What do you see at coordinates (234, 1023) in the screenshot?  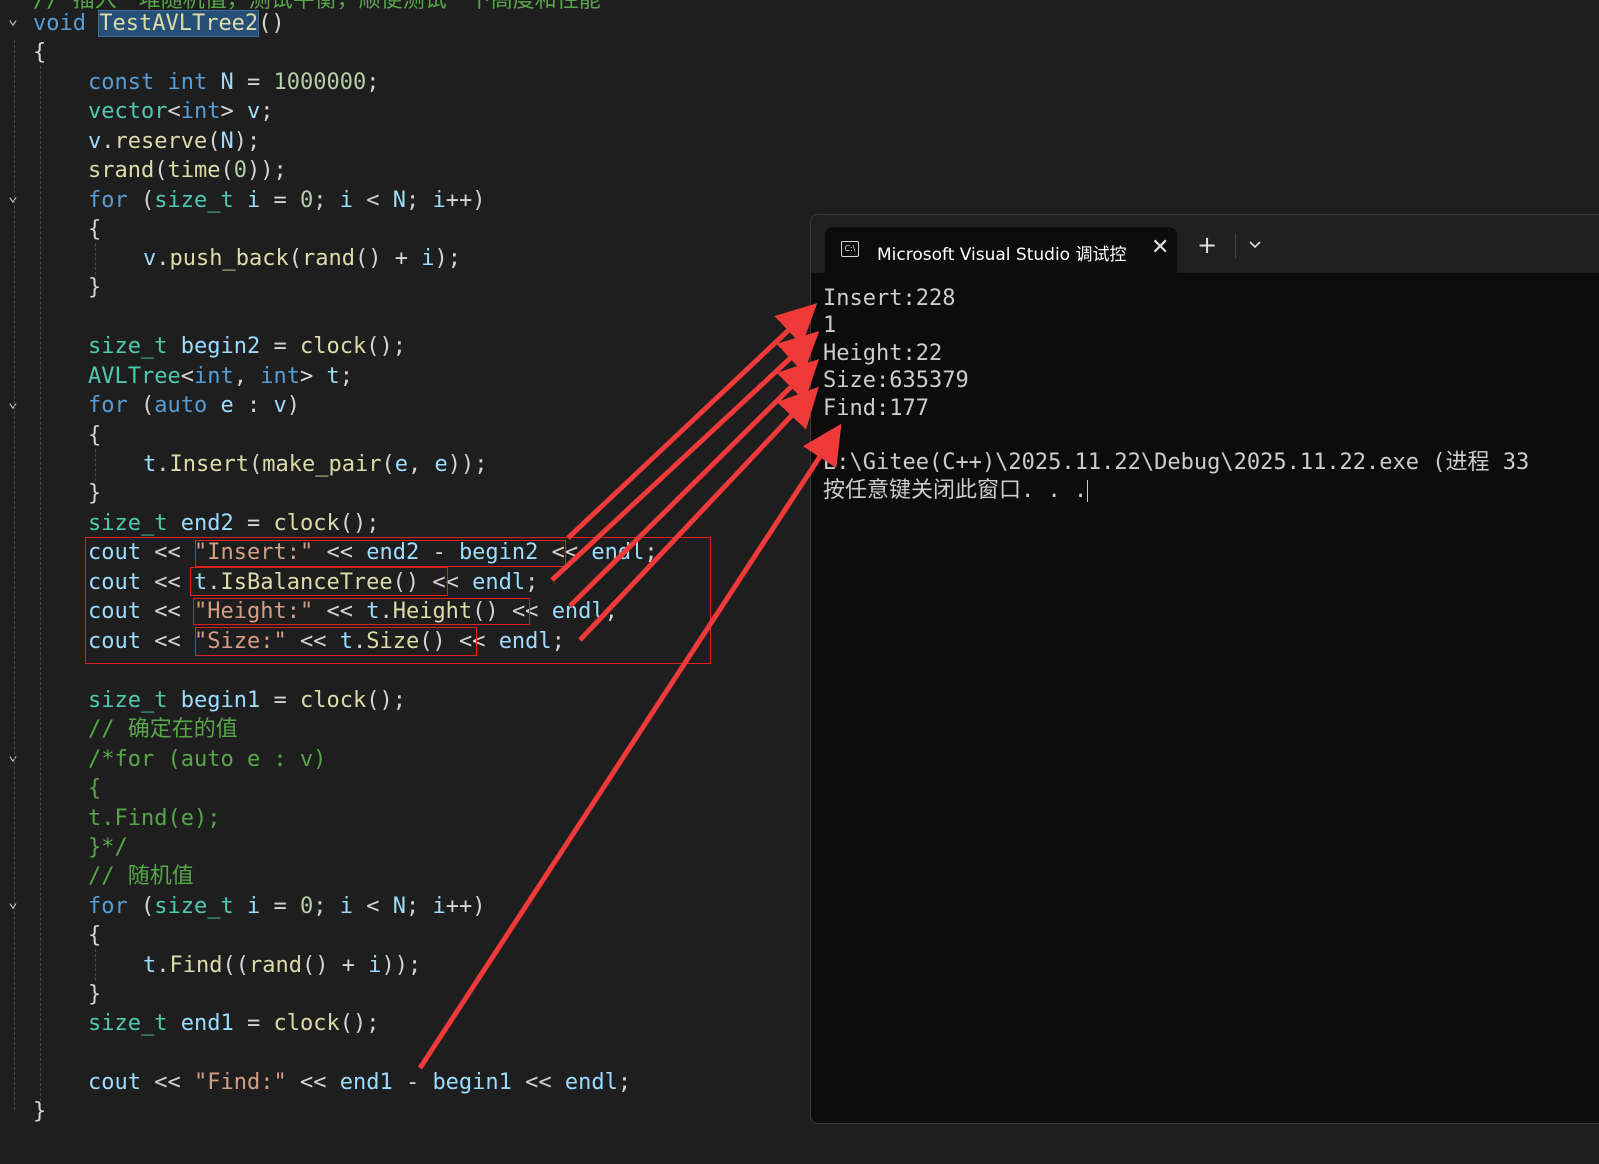 I see `code-text: size_t end1 = clock();` at bounding box center [234, 1023].